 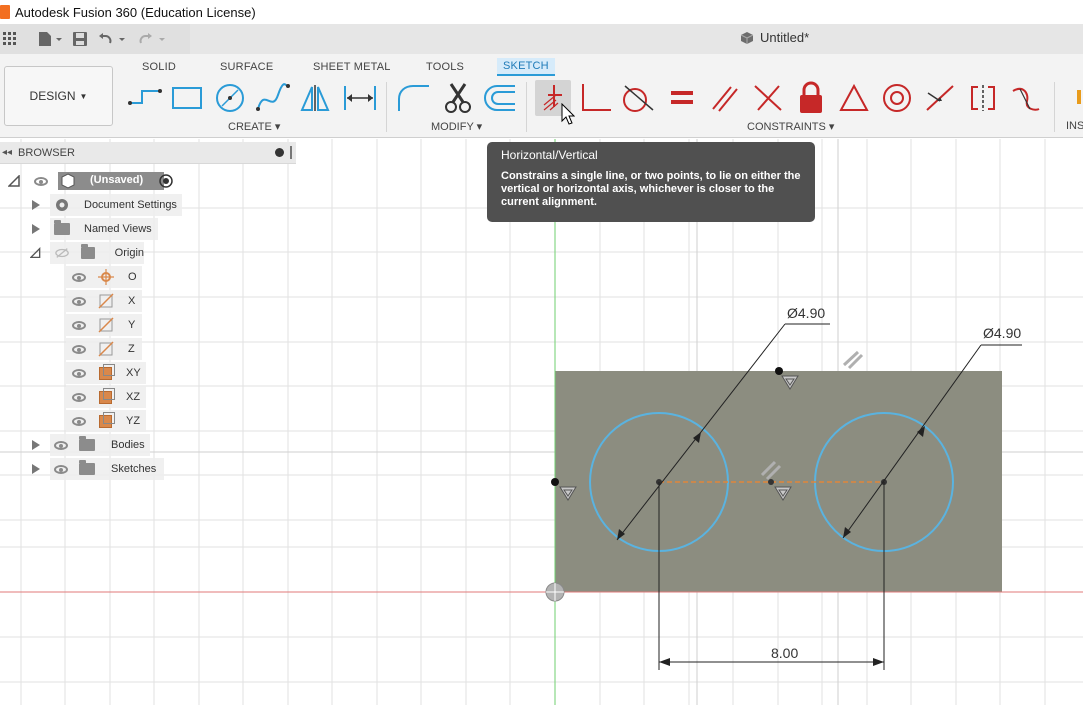 I want to click on document-tab: Untitled*, so click(x=774, y=37).